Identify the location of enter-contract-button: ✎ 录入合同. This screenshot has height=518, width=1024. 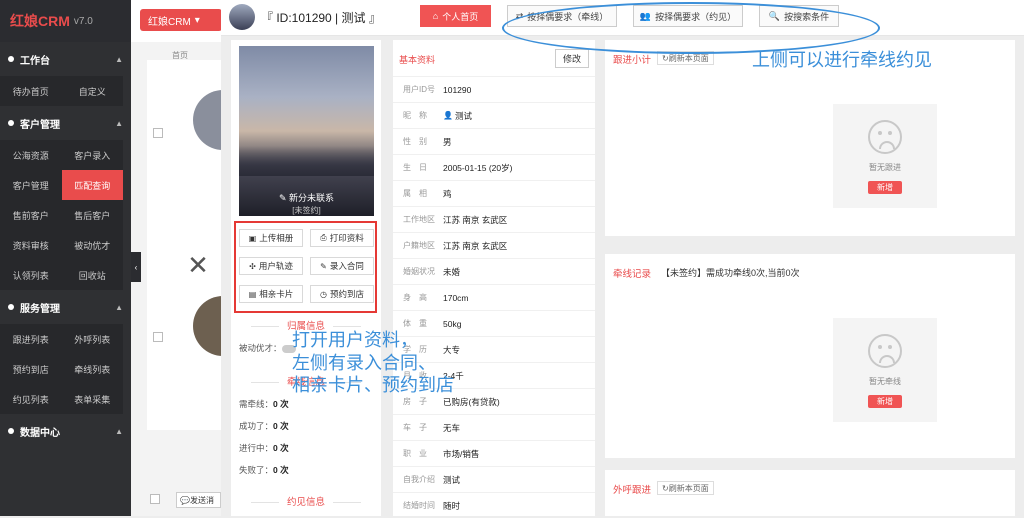
(342, 266).